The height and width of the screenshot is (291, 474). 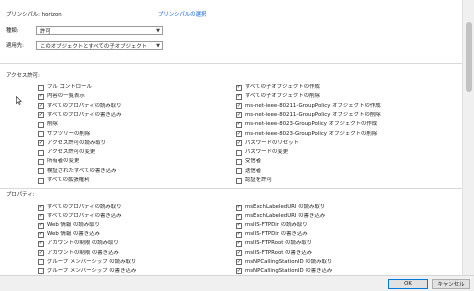 I want to click on type-label: 種類:, so click(x=12, y=31).